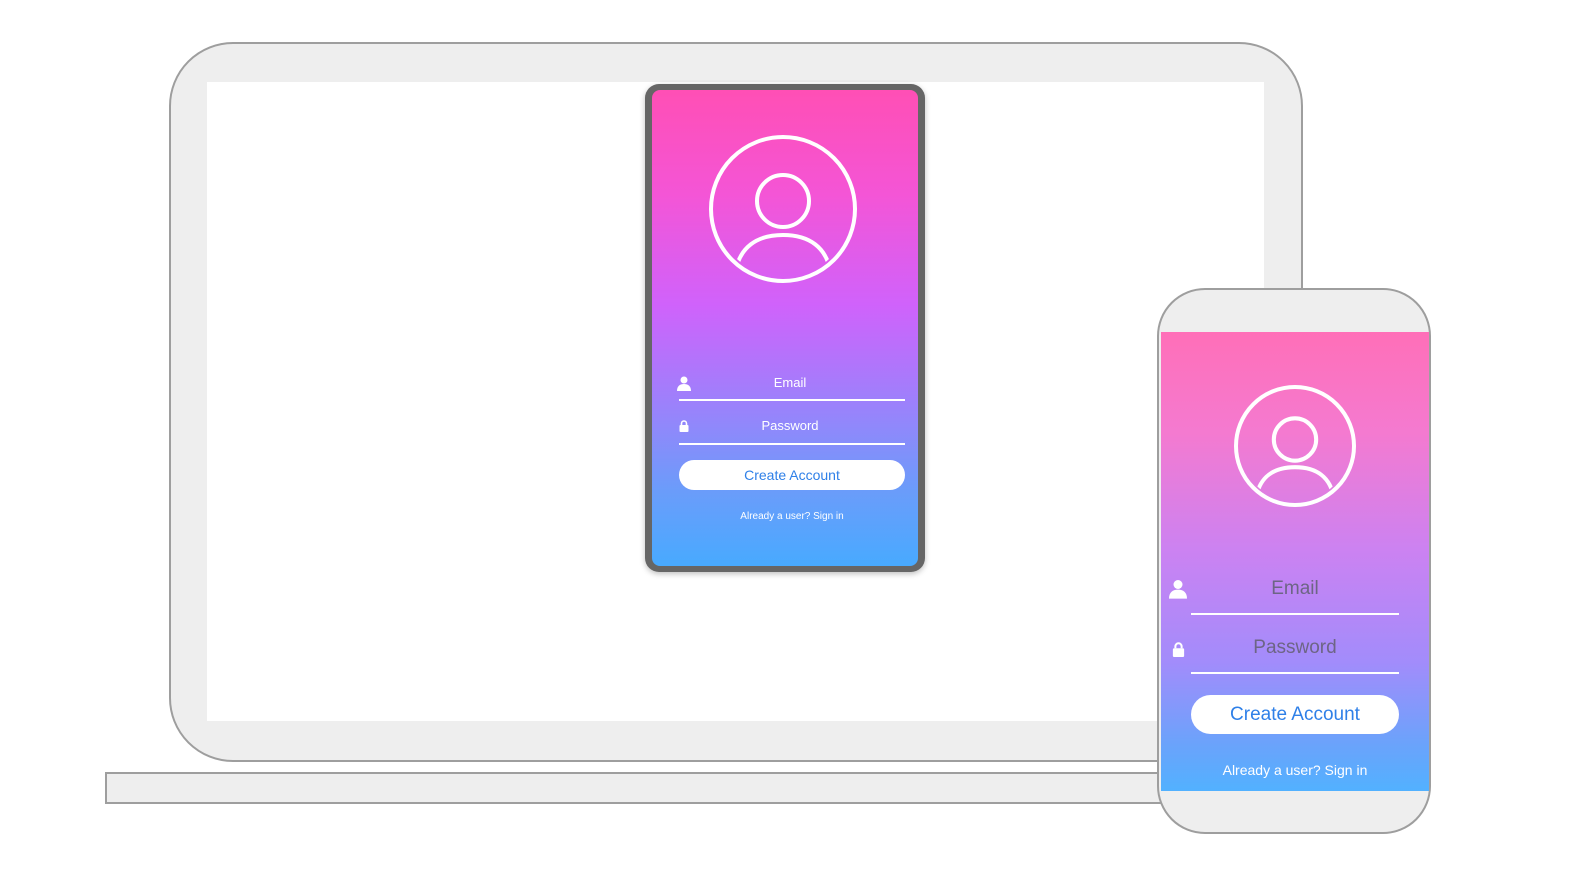  Describe the element at coordinates (1178, 589) in the screenshot. I see `user-icon` at that location.